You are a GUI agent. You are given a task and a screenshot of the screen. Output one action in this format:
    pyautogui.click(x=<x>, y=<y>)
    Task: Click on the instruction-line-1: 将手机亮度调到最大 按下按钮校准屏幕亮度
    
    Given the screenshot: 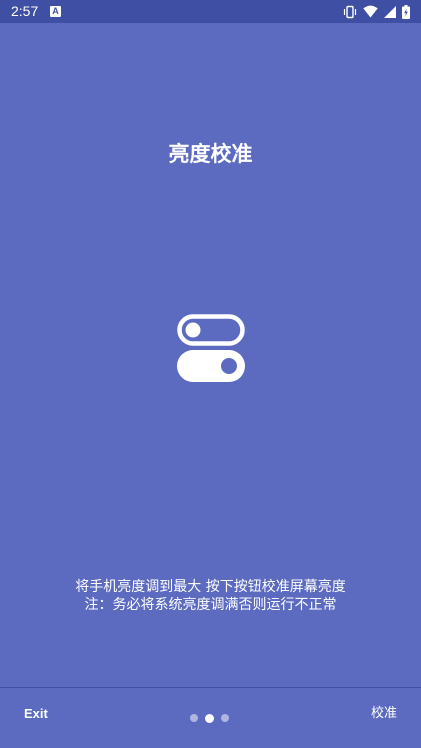 What is the action you would take?
    pyautogui.click(x=210, y=587)
    